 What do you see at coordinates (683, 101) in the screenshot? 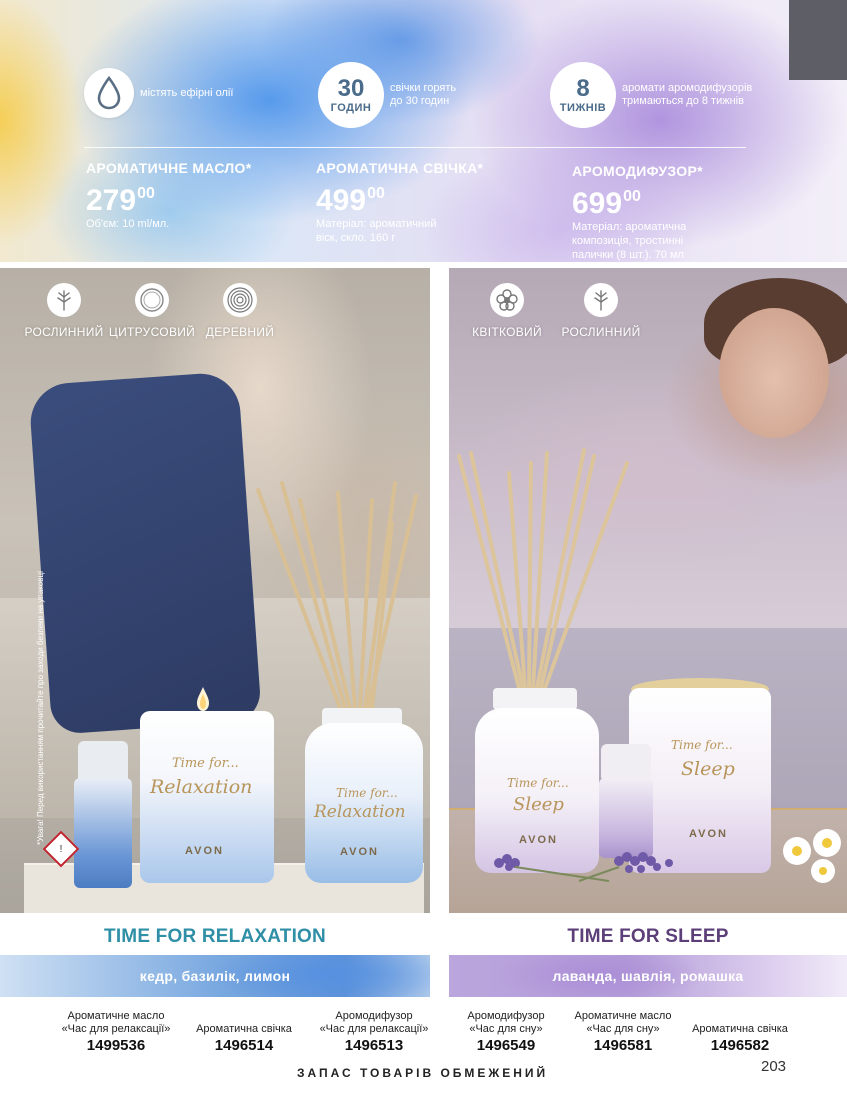
I see `feature-text-line: тримаються до 8 тижнів` at bounding box center [683, 101].